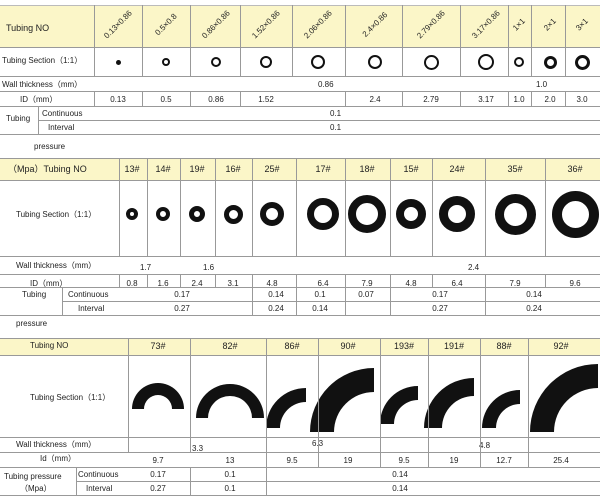  I want to click on t3-int-1: 0.1, so click(230, 488).